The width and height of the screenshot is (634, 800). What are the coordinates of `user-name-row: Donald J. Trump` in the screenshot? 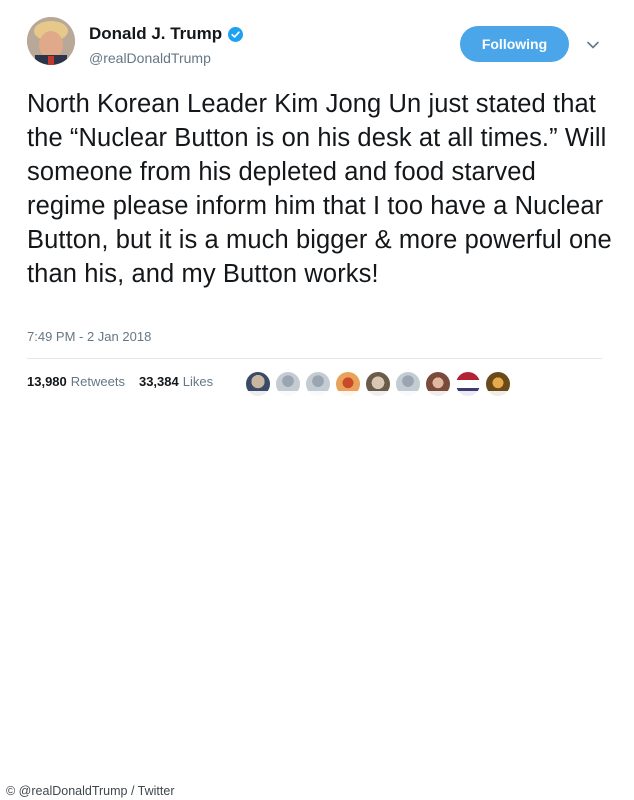 It's located at (166, 34).